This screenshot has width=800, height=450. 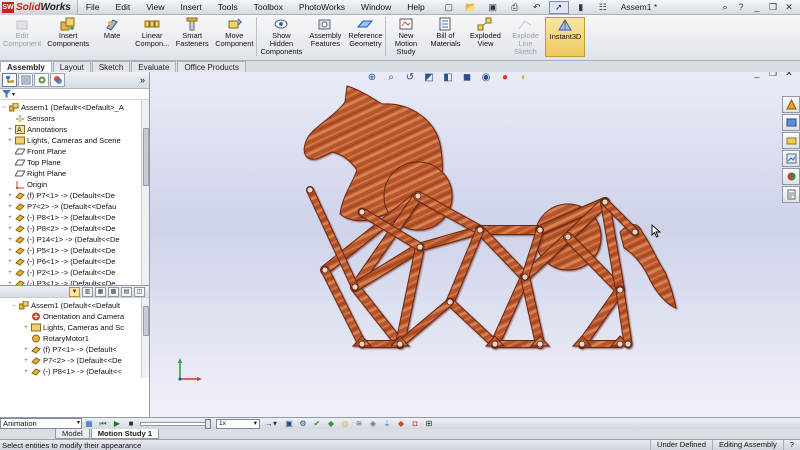 What do you see at coordinates (72, 434) in the screenshot?
I see `bottom-tab-model: Model` at bounding box center [72, 434].